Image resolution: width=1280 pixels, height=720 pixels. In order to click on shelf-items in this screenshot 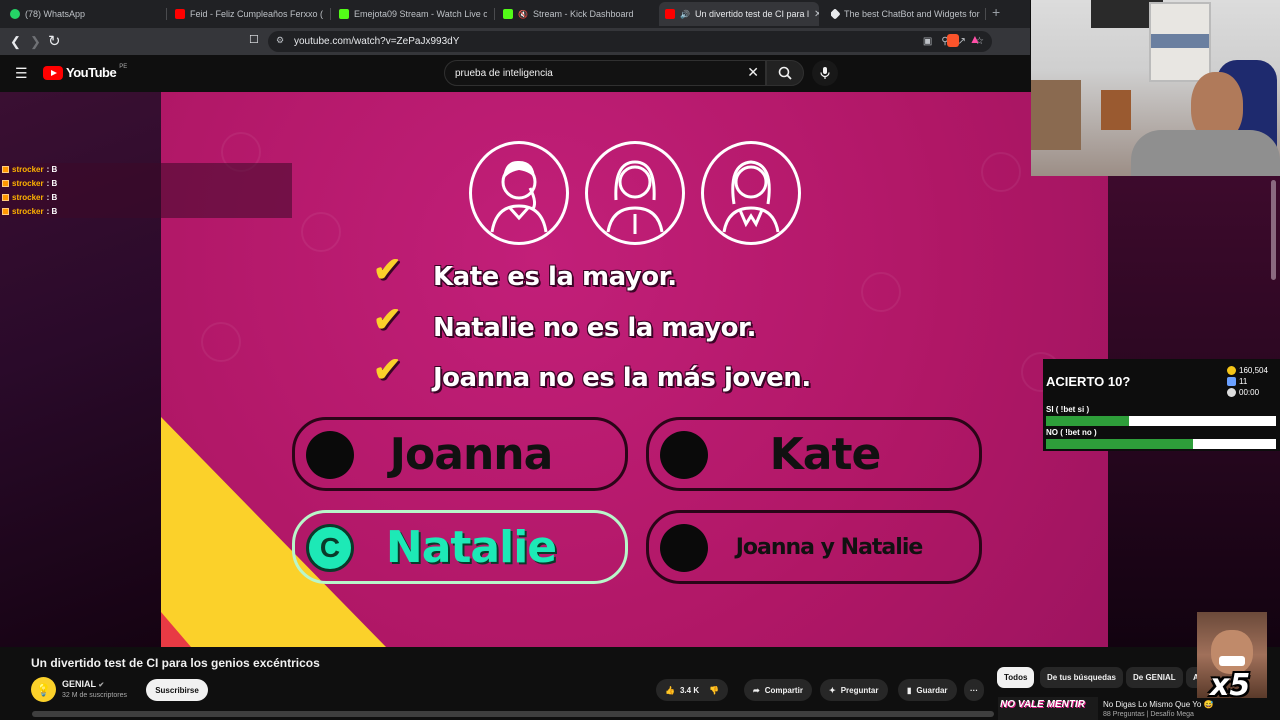, I will do `click(1180, 41)`.